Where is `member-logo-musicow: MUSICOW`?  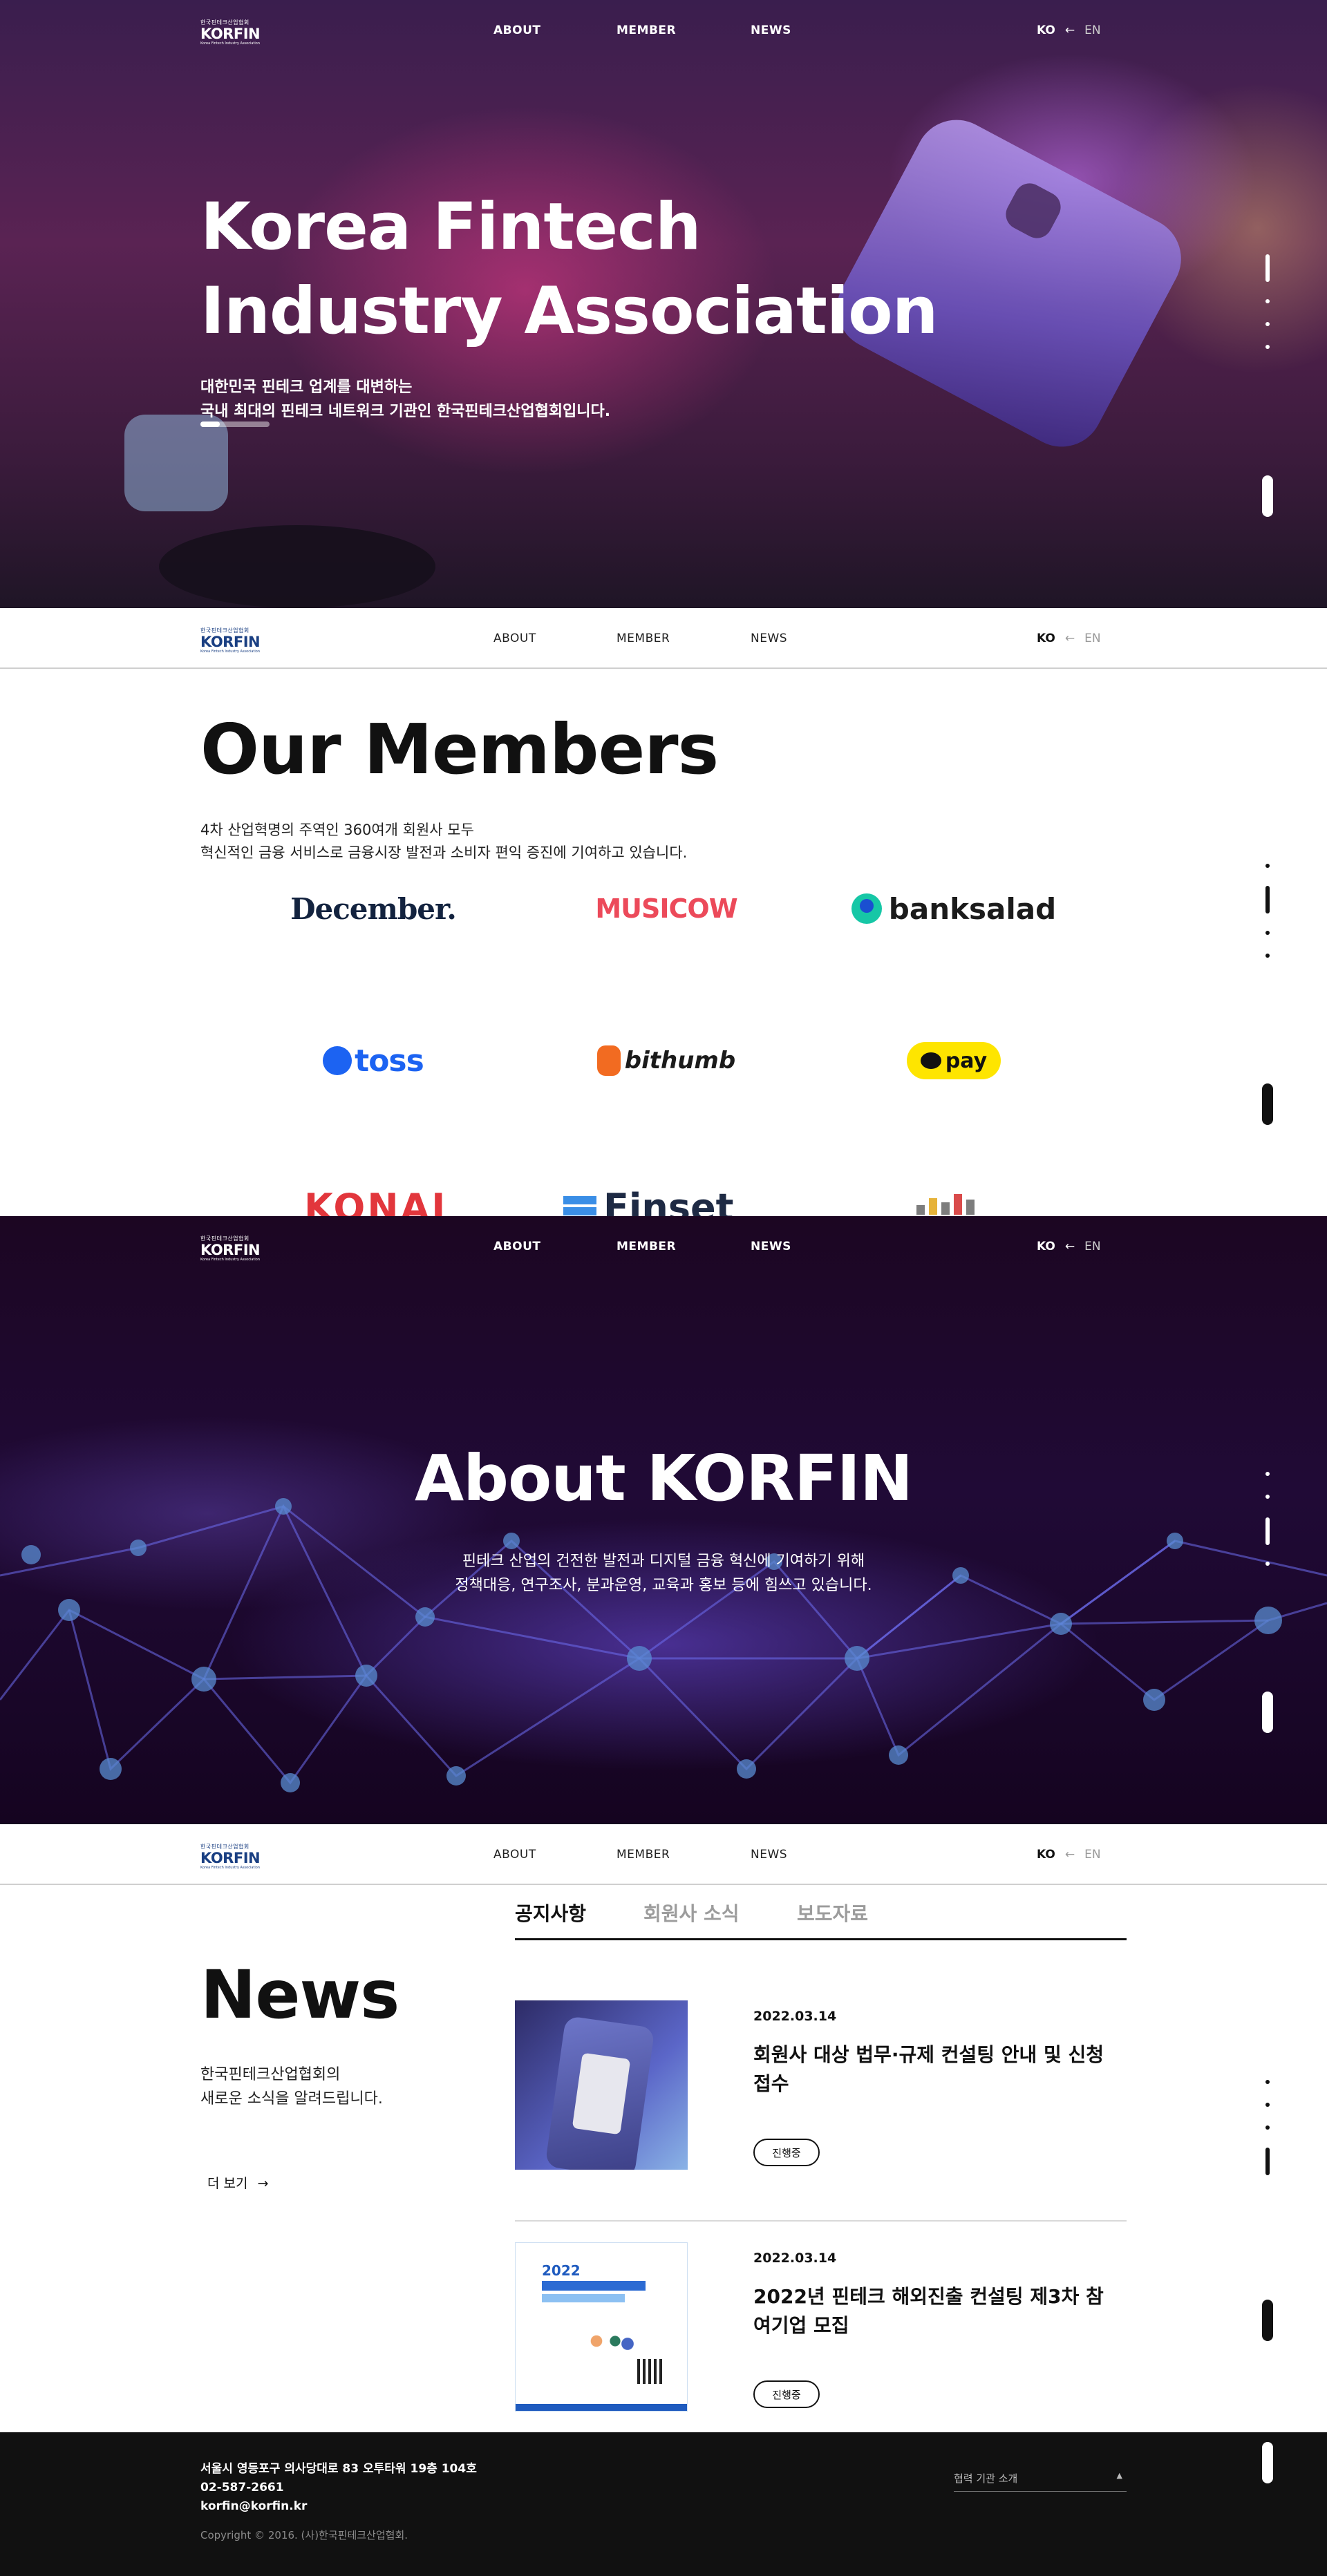 member-logo-musicow: MUSICOW is located at coordinates (666, 908).